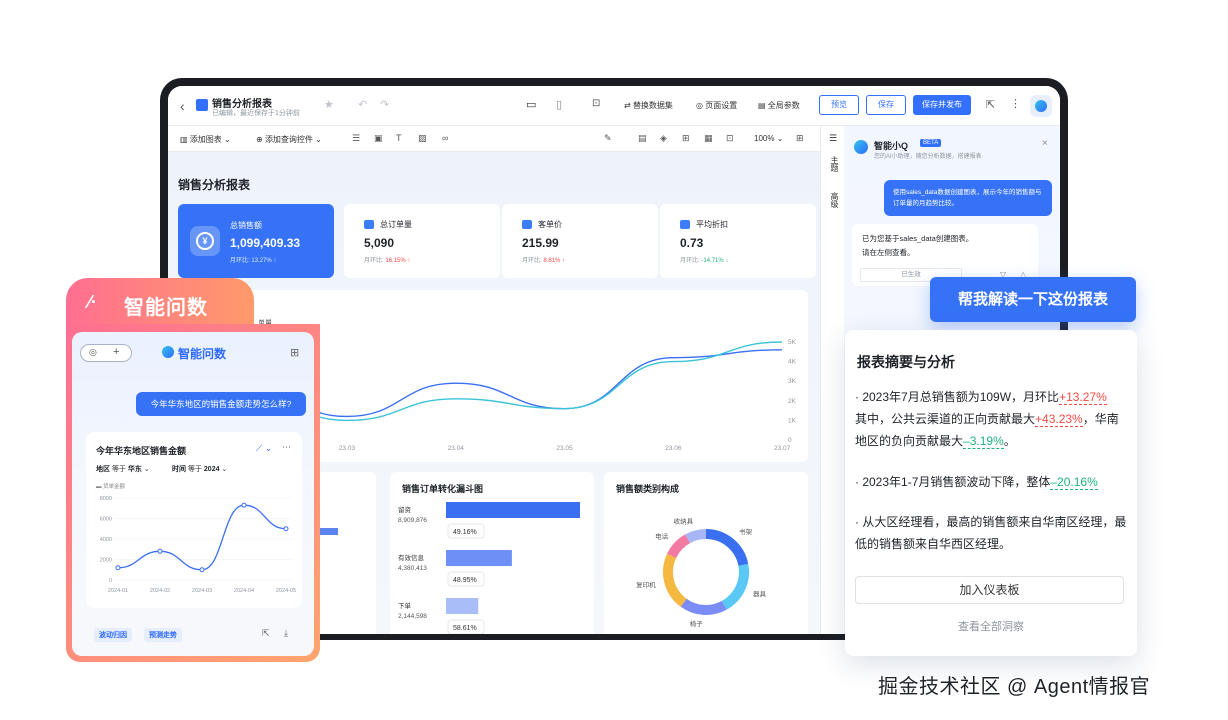 Image resolution: width=1228 pixels, height=720 pixels. Describe the element at coordinates (942, 105) in the screenshot. I see `save-publish-button: 保存并发布` at that location.